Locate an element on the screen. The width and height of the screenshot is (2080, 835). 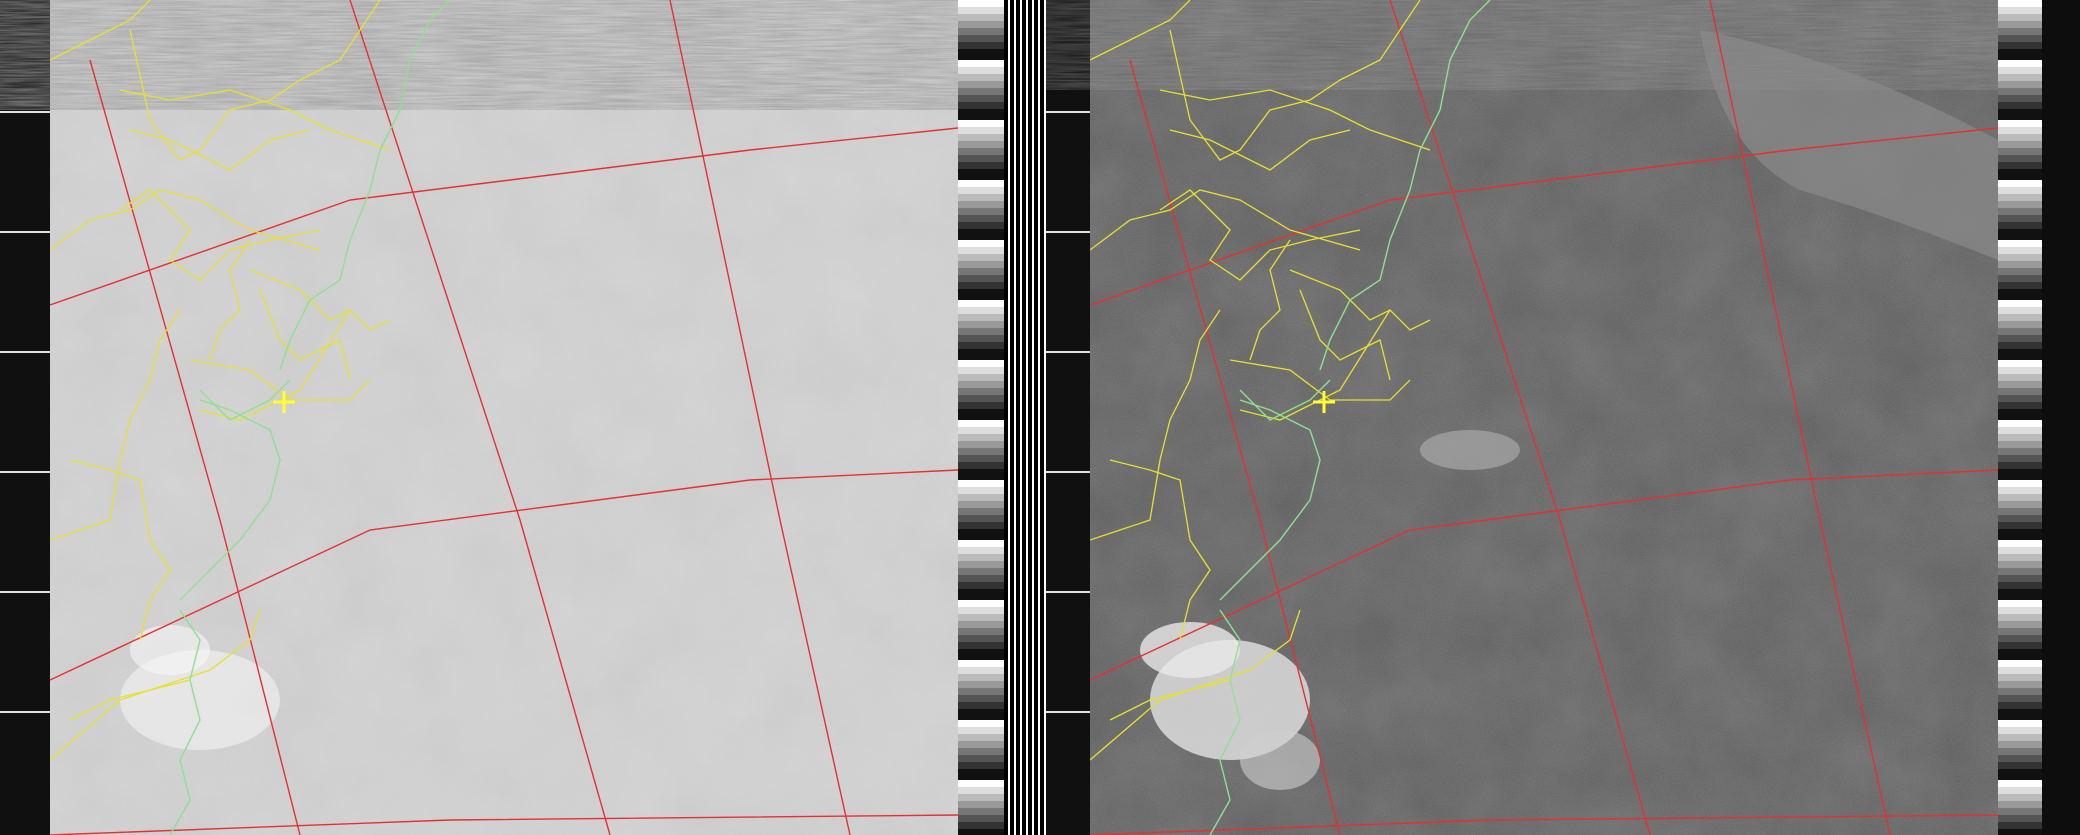
telemetry-strip-b is located at coordinates (2020, 417).